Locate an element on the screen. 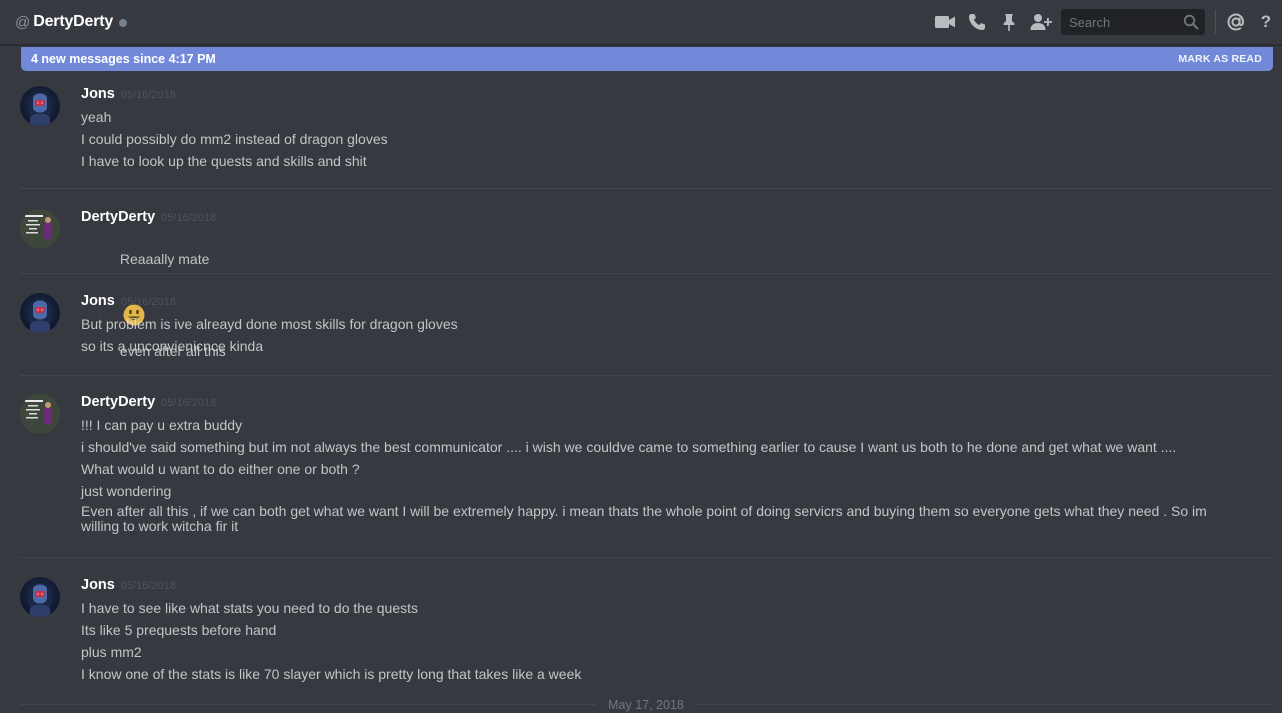 Image resolution: width=1282 pixels, height=713 pixels. video-call-icon is located at coordinates (945, 22).